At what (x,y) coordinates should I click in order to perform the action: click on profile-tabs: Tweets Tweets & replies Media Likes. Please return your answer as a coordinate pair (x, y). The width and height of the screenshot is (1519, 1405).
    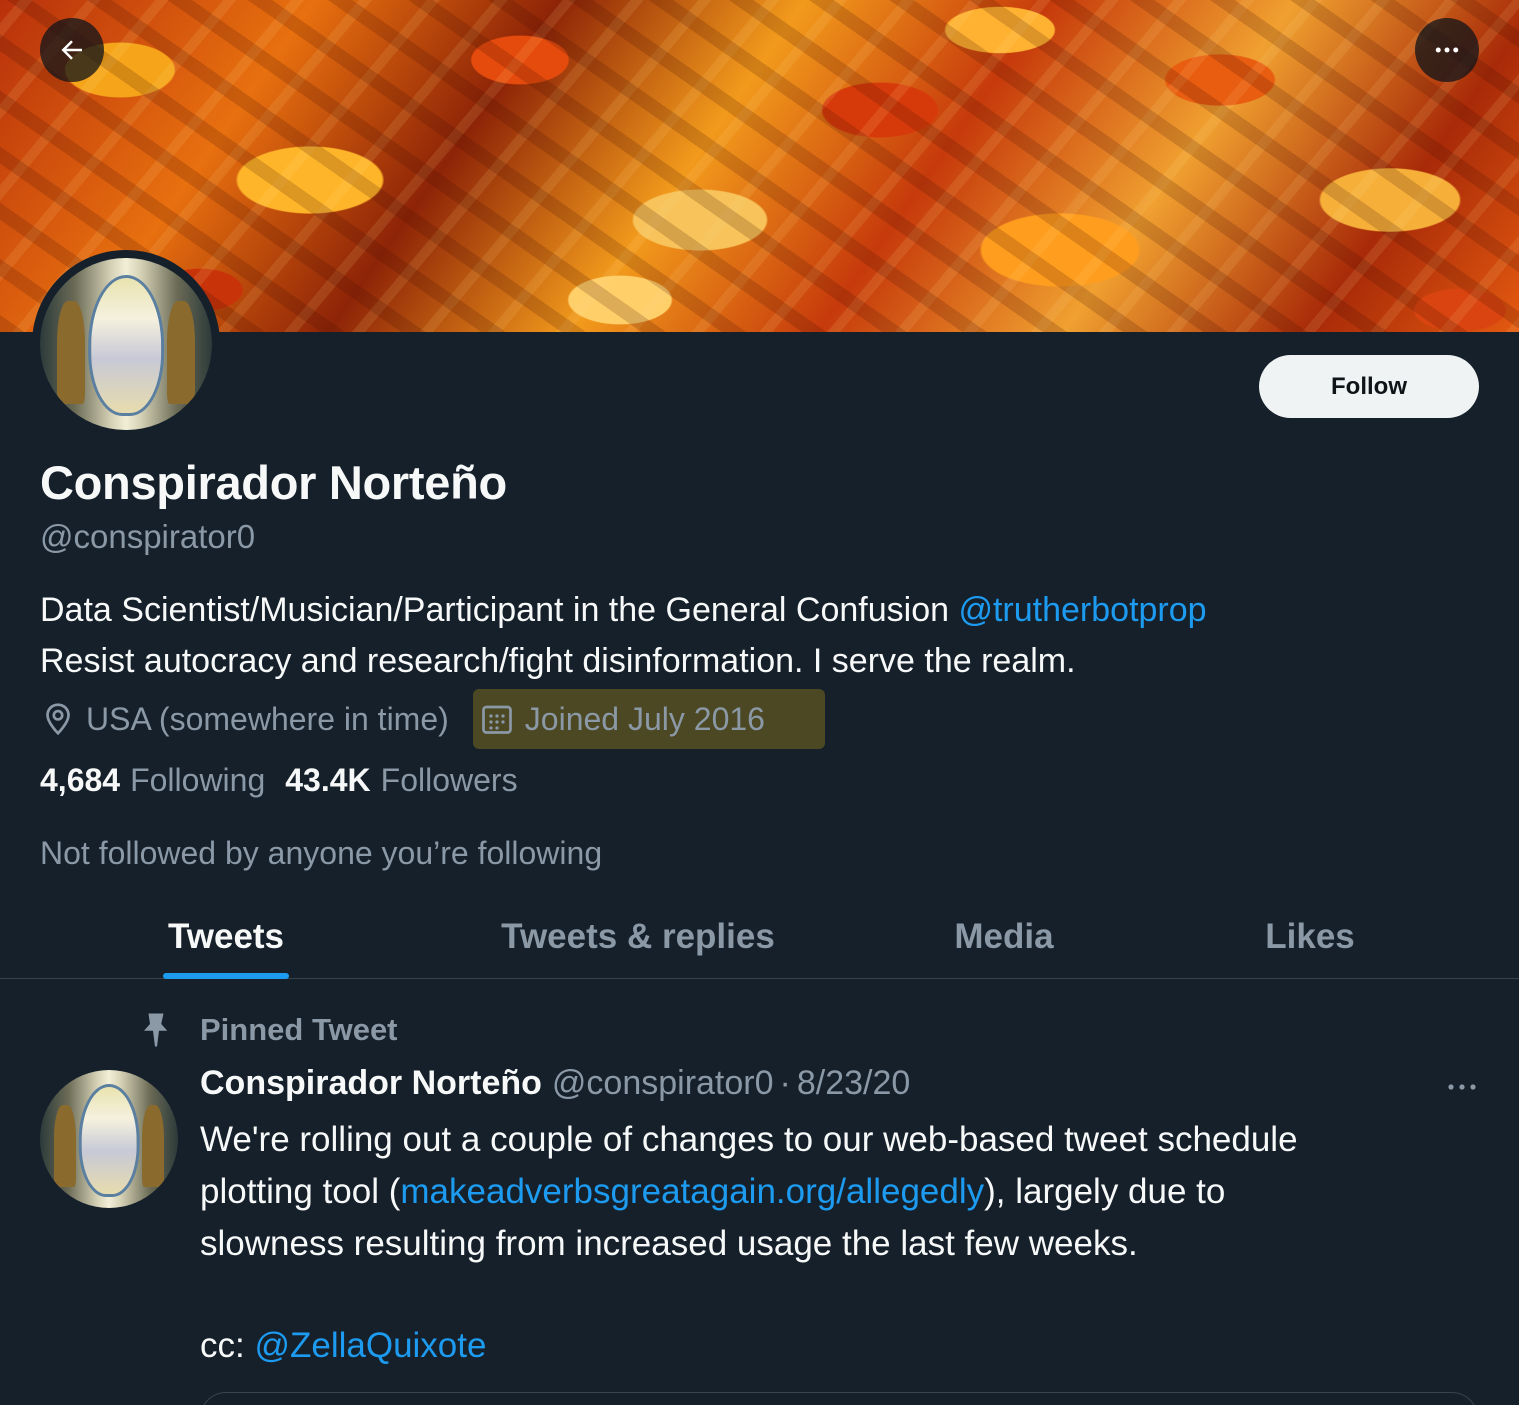
    Looking at the image, I should click on (759, 937).